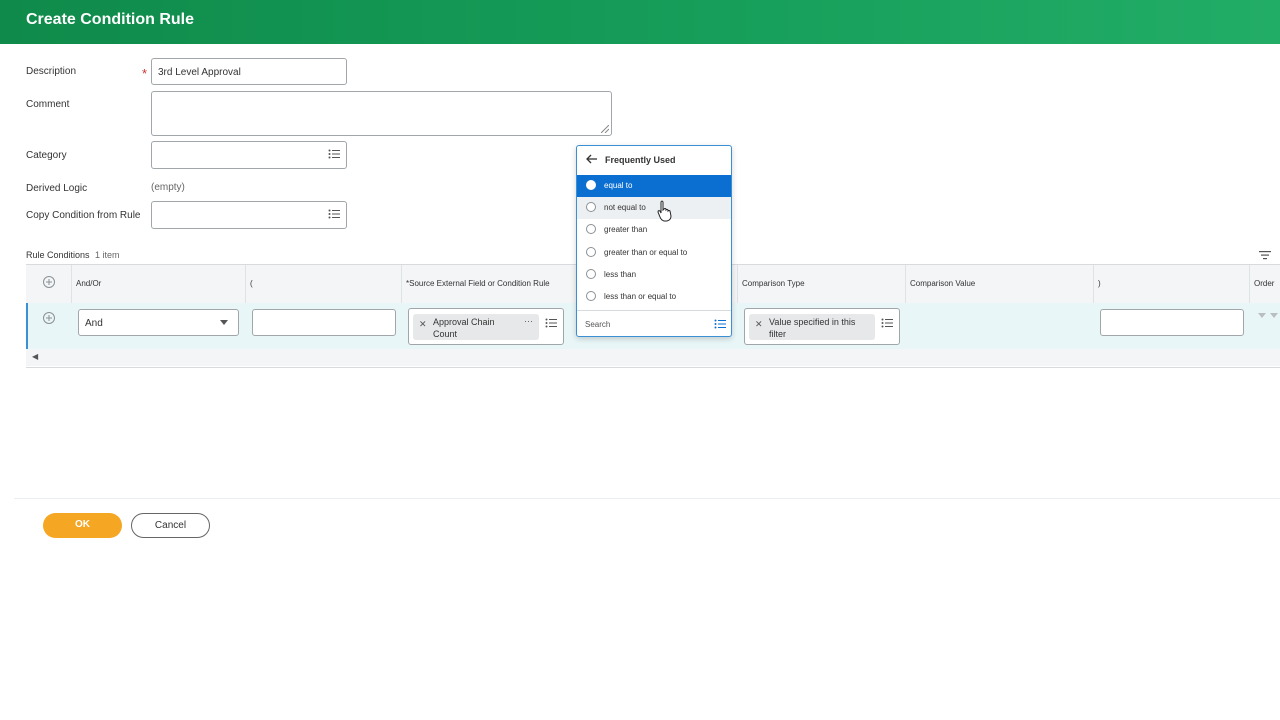 The width and height of the screenshot is (1280, 720). I want to click on comment-label: Comment, so click(48, 104).